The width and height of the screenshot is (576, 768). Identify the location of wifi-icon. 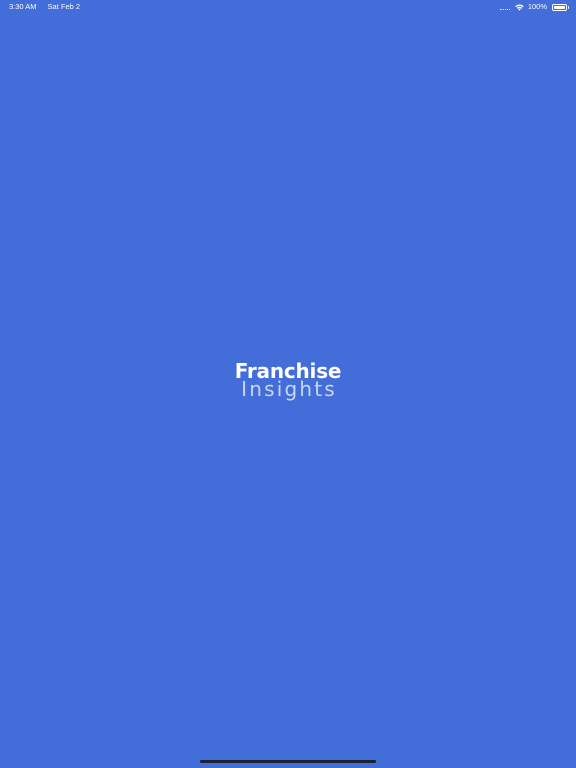
(519, 7).